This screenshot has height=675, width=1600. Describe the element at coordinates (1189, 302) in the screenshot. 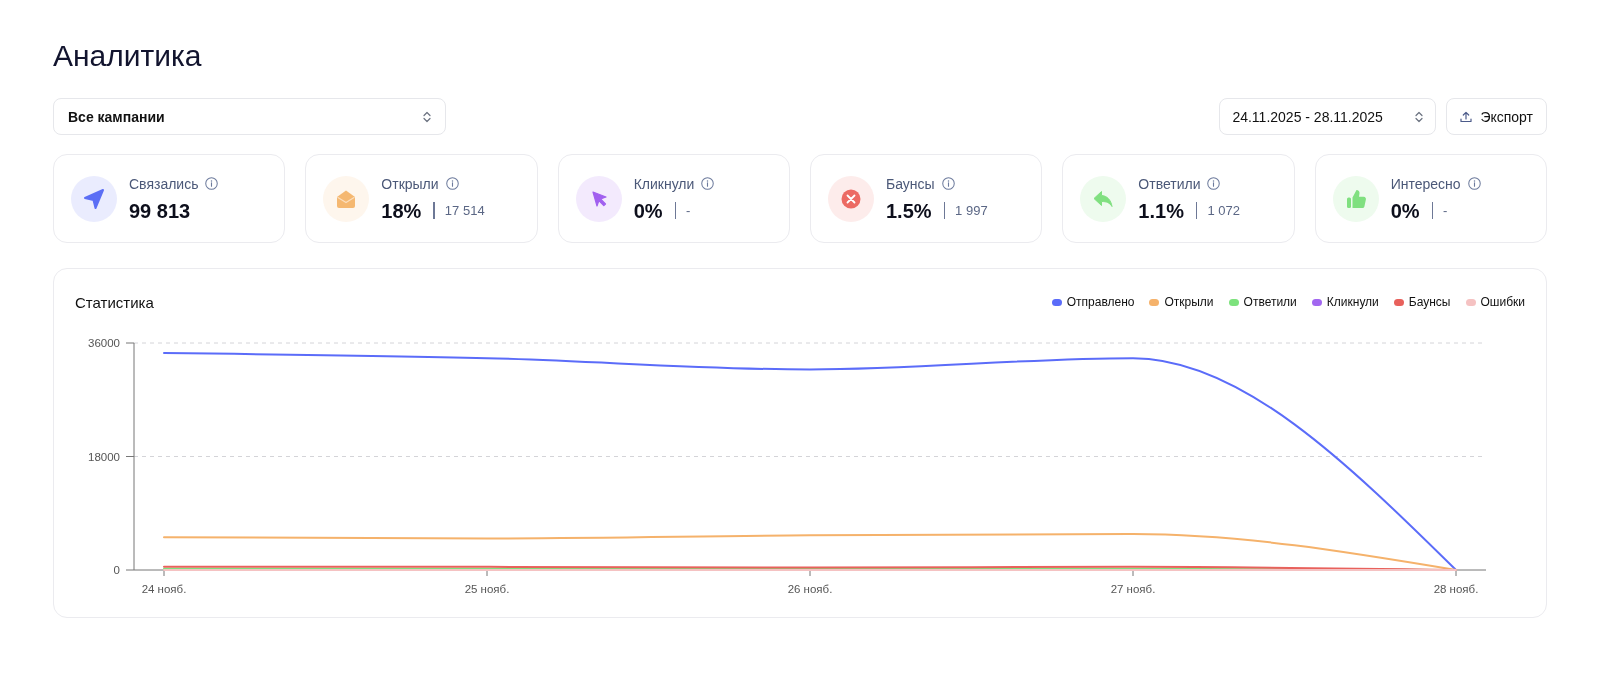

I see `legend-label: Открыли` at that location.